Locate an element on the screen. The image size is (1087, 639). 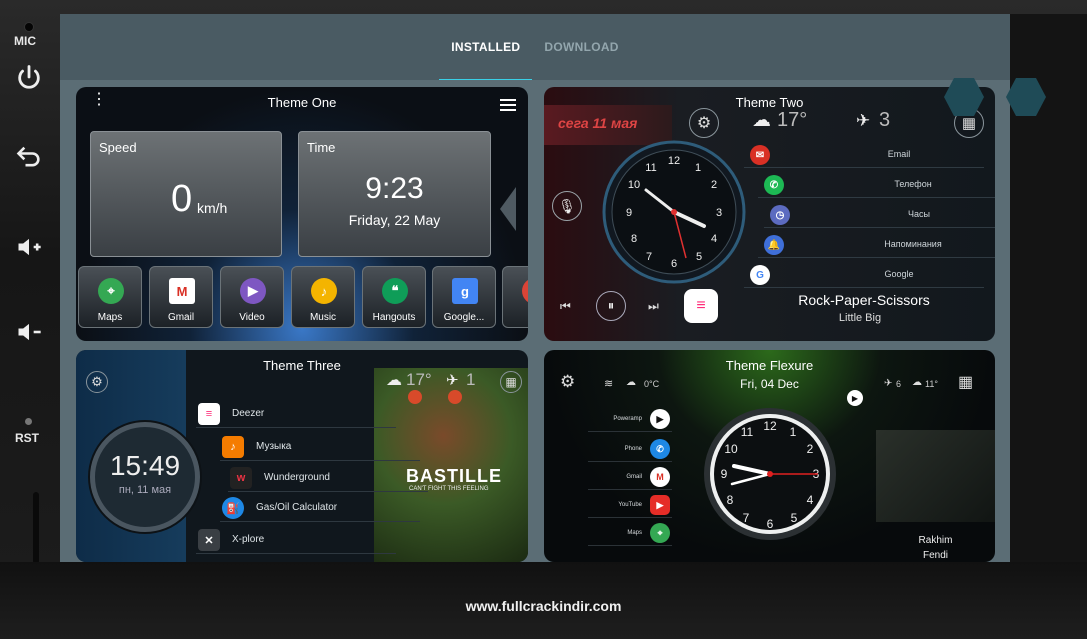
list-item-music: ♪ Музыка is located at coordinates (320, 447).